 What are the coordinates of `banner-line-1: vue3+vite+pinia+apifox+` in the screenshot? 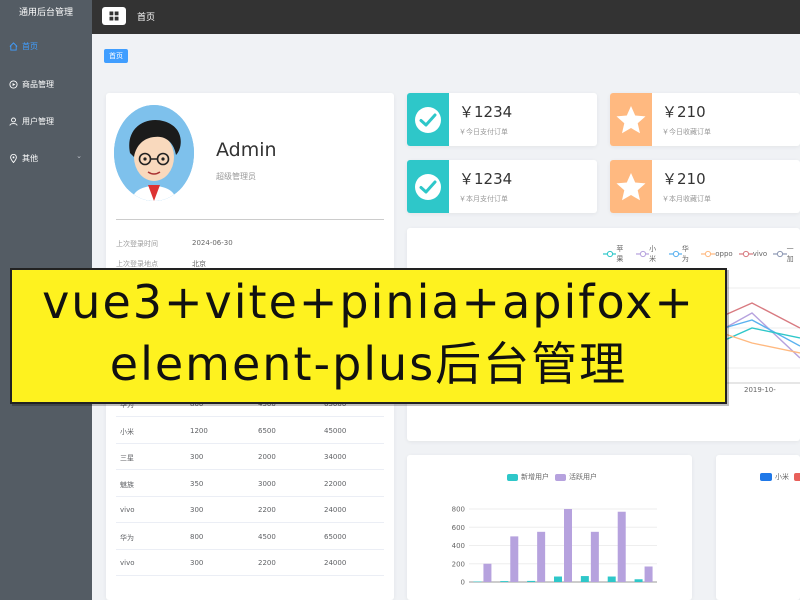 It's located at (368, 302).